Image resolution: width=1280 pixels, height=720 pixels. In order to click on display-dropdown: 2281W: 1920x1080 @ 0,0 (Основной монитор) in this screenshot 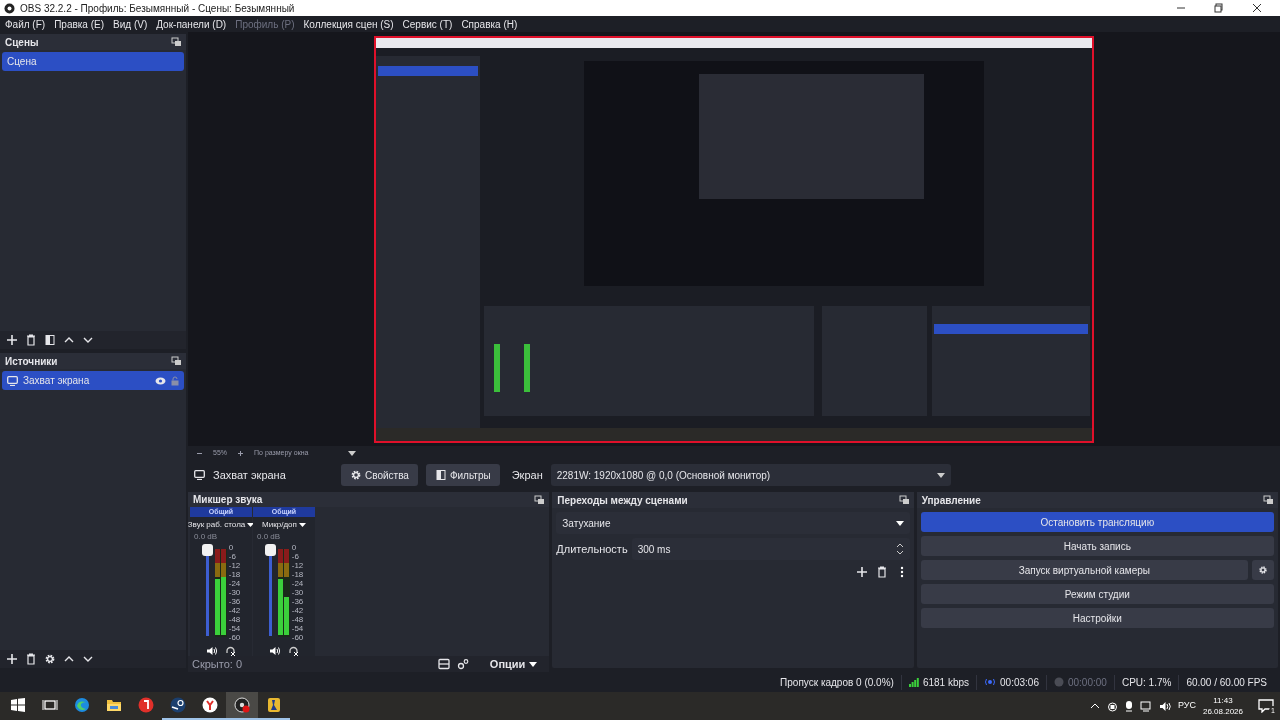, I will do `click(750, 475)`.